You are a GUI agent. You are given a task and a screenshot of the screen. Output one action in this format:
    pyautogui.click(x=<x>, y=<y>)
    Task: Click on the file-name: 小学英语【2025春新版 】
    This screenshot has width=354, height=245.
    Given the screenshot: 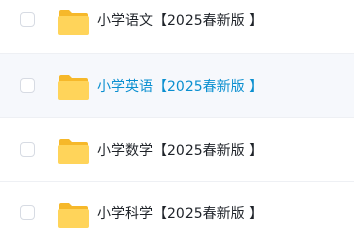 What is the action you would take?
    pyautogui.click(x=180, y=87)
    